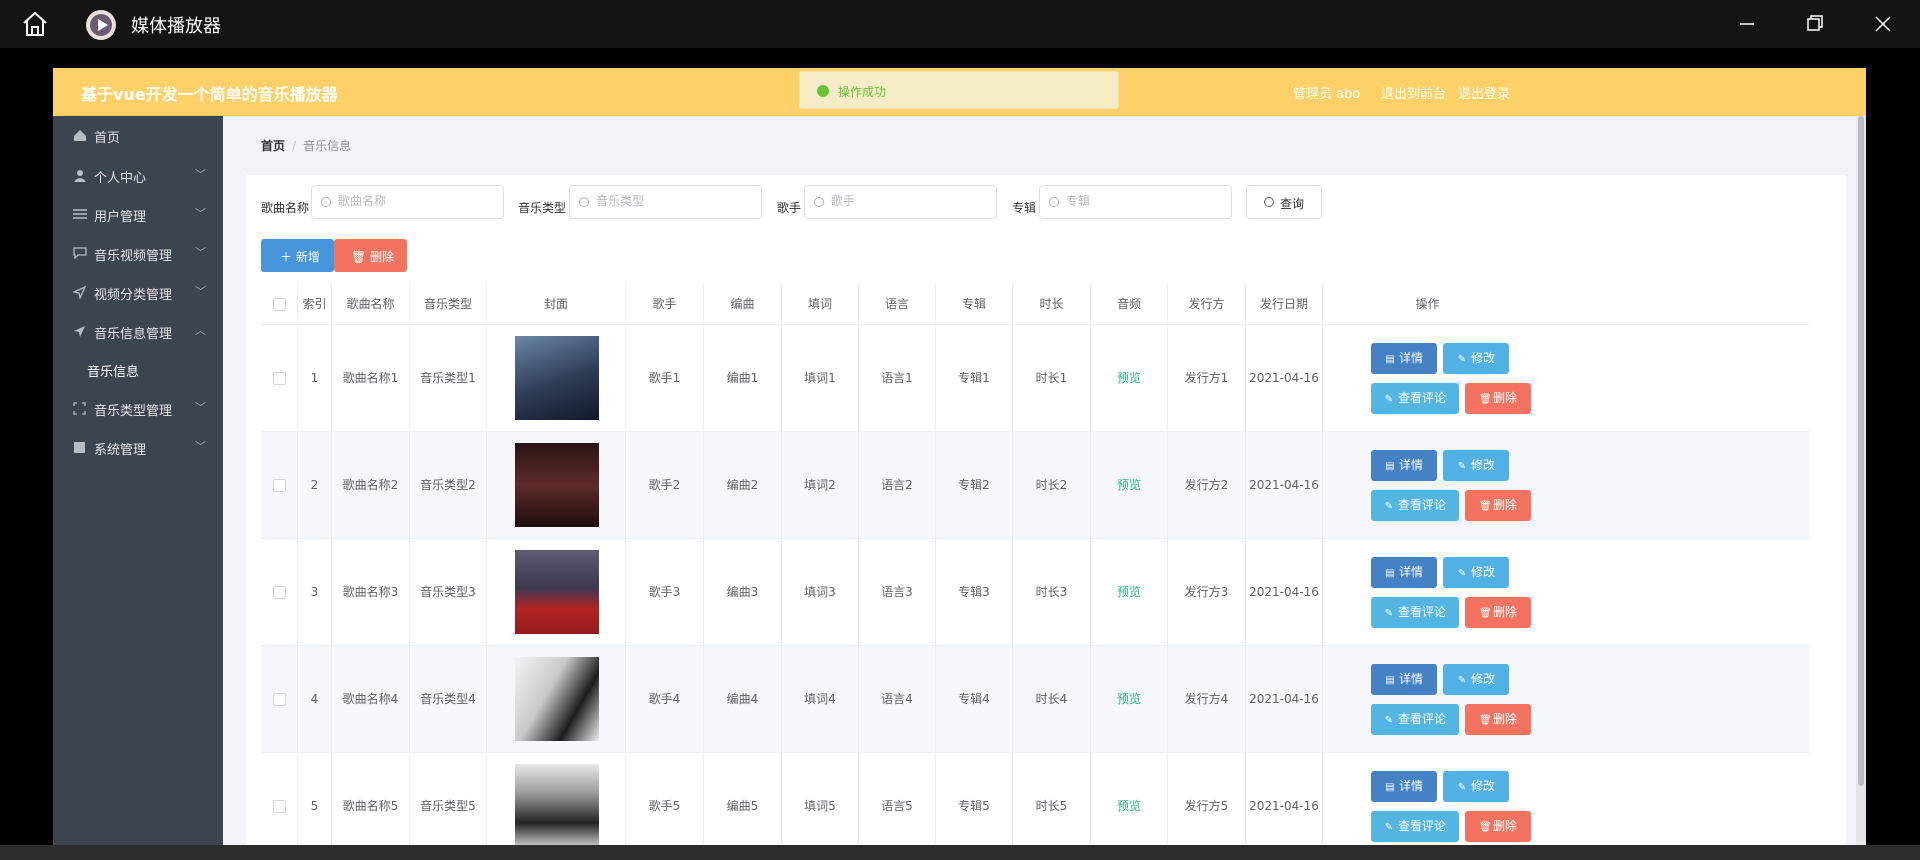 The width and height of the screenshot is (1920, 860). What do you see at coordinates (1284, 304) in the screenshot?
I see `column-header: 发行日期` at bounding box center [1284, 304].